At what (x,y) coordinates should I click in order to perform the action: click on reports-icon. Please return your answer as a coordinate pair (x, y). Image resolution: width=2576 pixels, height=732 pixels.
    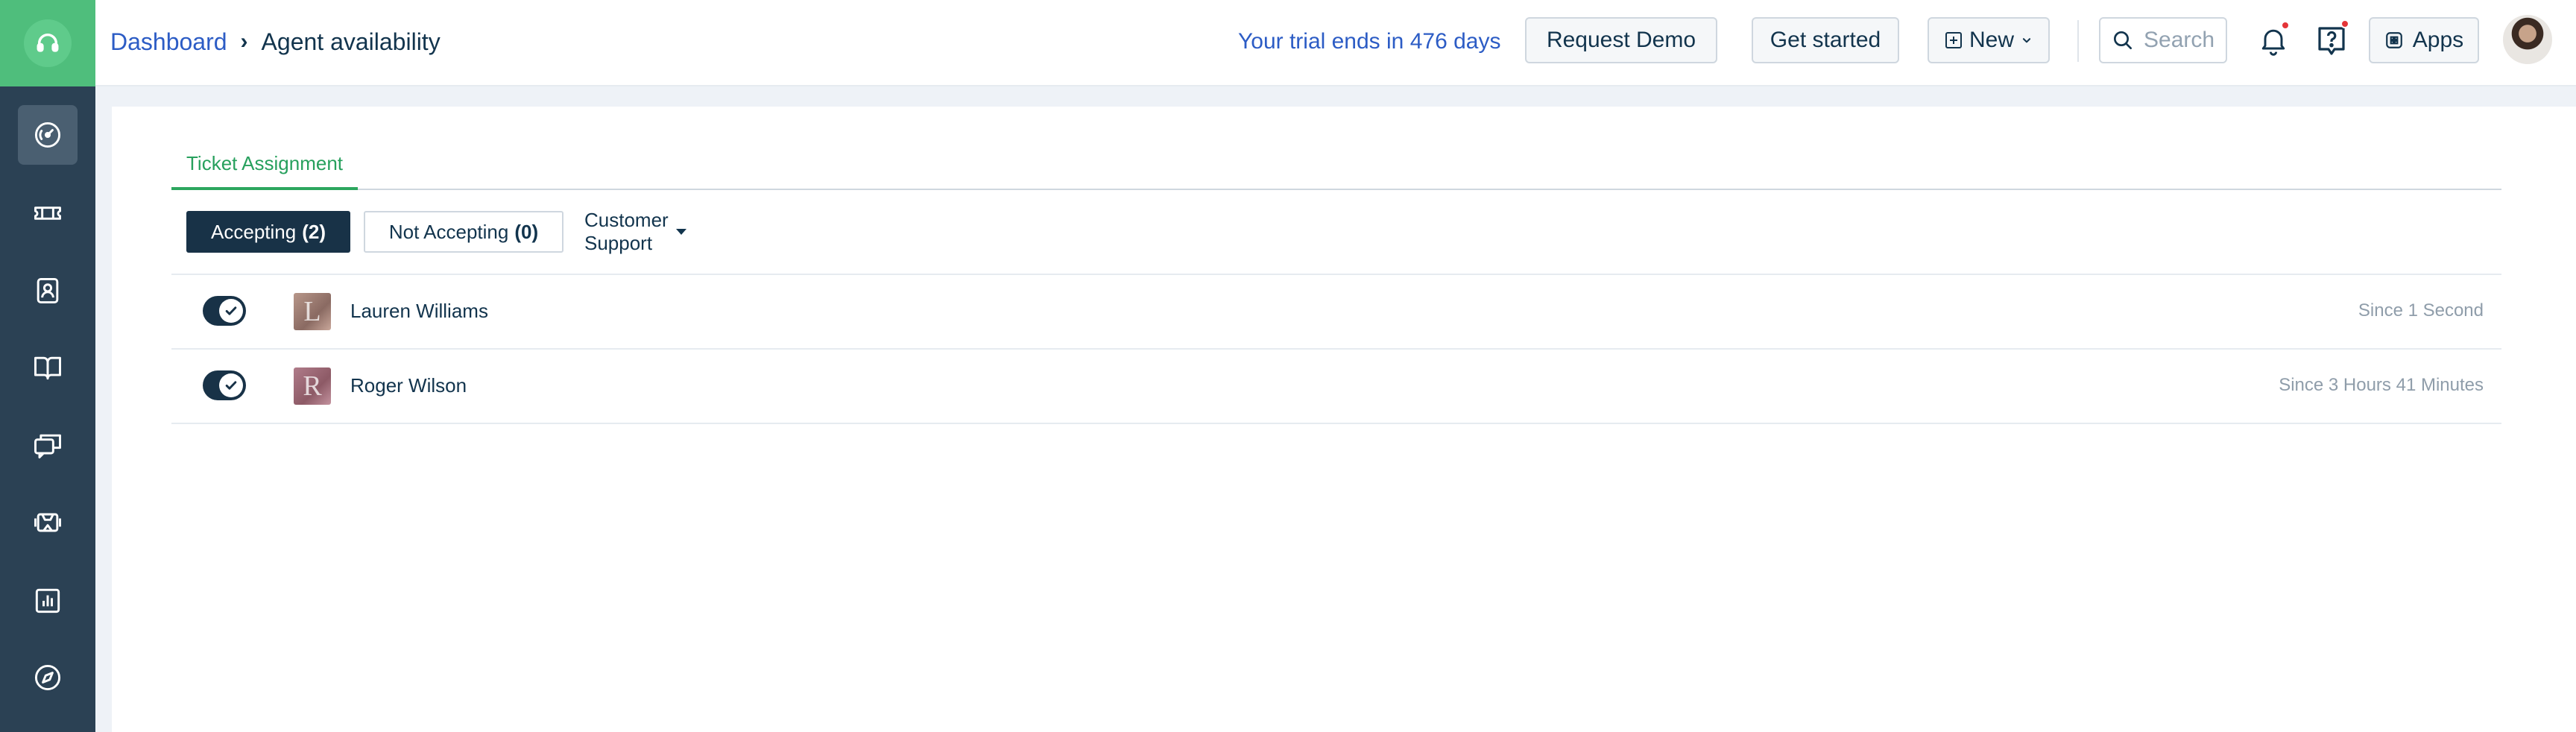
    Looking at the image, I should click on (47, 600).